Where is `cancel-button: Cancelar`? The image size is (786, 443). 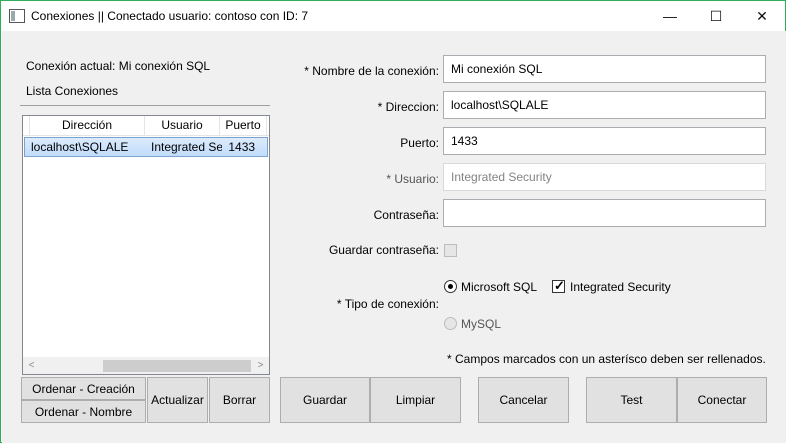 cancel-button: Cancelar is located at coordinates (523, 400).